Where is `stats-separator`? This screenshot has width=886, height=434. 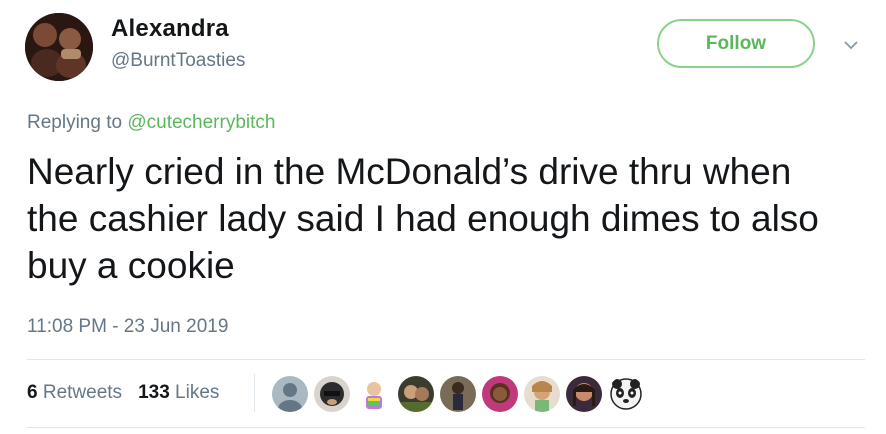
stats-separator is located at coordinates (254, 393).